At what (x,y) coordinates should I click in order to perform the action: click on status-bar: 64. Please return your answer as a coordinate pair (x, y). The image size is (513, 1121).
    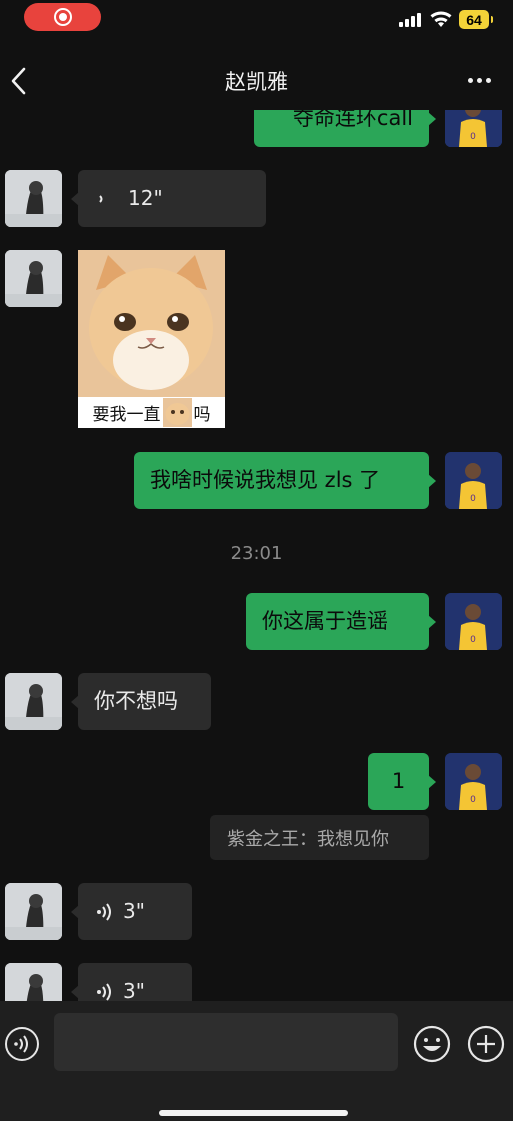
    Looking at the image, I should click on (256, 20).